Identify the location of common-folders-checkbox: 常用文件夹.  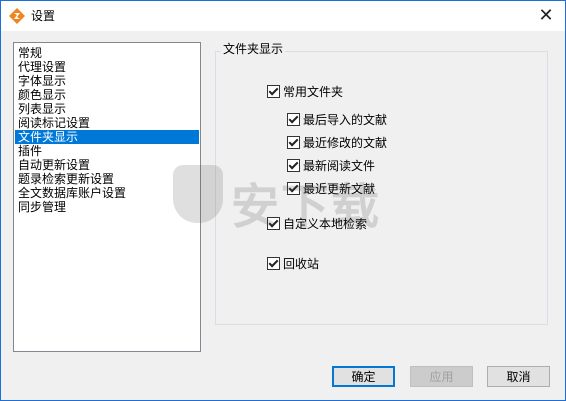
(305, 92).